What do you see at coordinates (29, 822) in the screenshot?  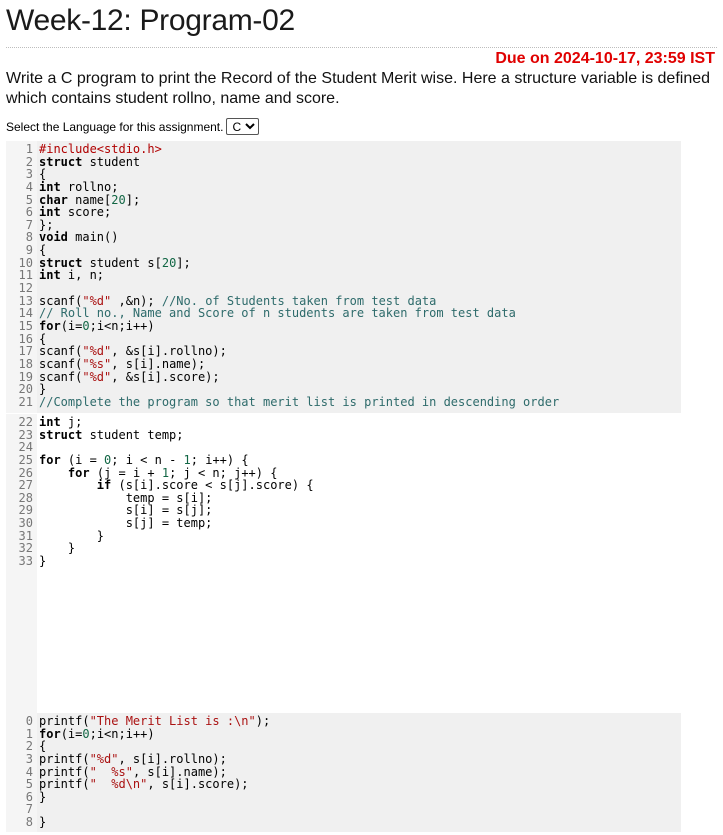 I see `line-number: 8` at bounding box center [29, 822].